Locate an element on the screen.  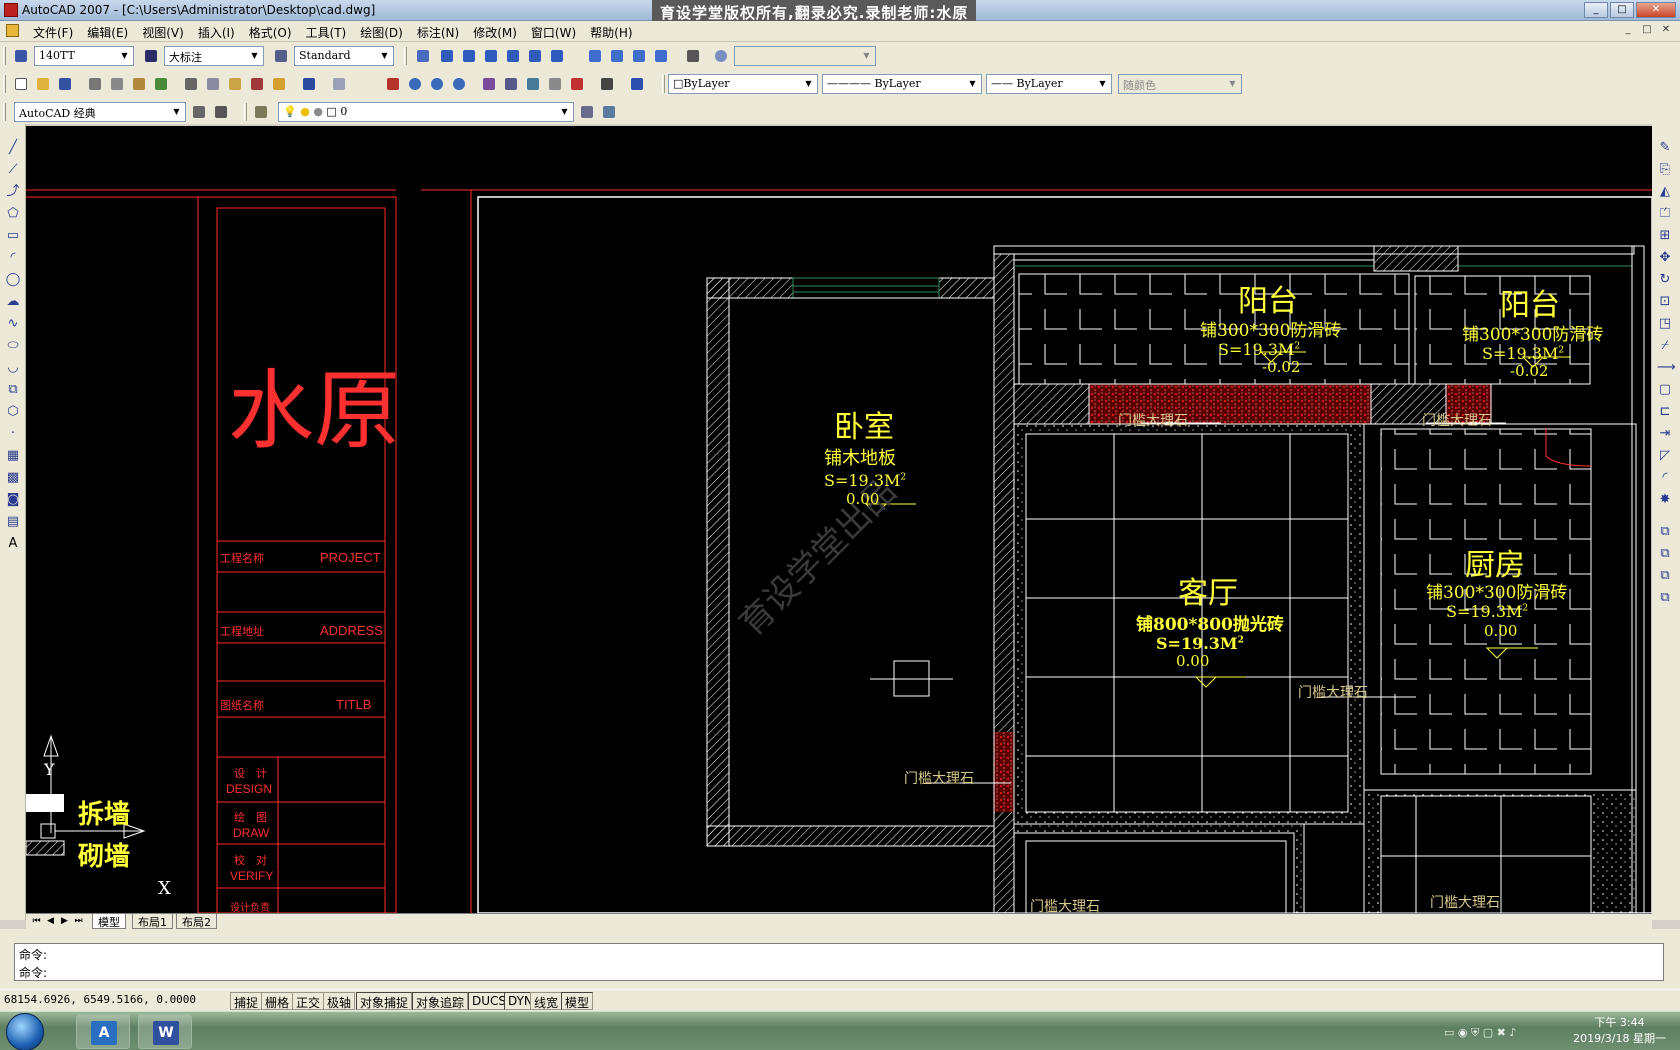
block-editor-icon is located at coordinates (279, 84).